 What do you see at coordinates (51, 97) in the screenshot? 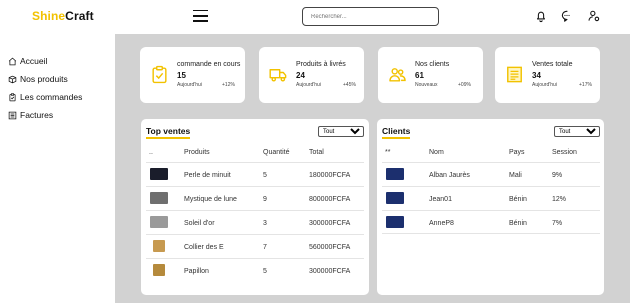
I see `sidebar-item-label: Les commandes` at bounding box center [51, 97].